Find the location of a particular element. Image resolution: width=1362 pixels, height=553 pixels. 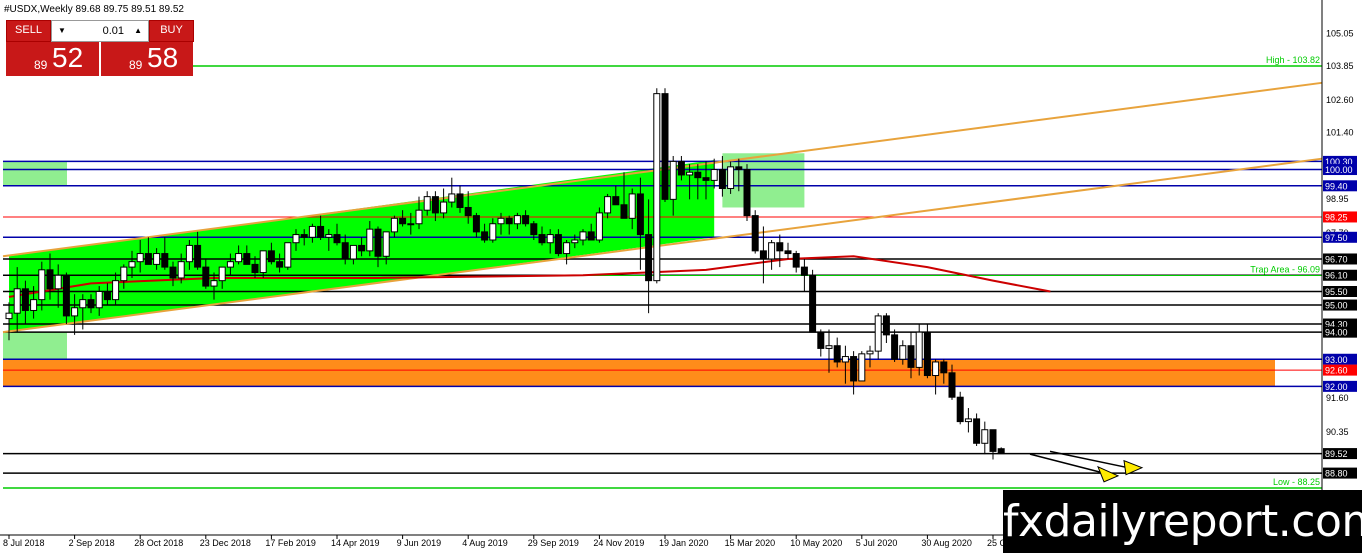

level-annotation: Trap Area - 96.09 is located at coordinates (1285, 270).